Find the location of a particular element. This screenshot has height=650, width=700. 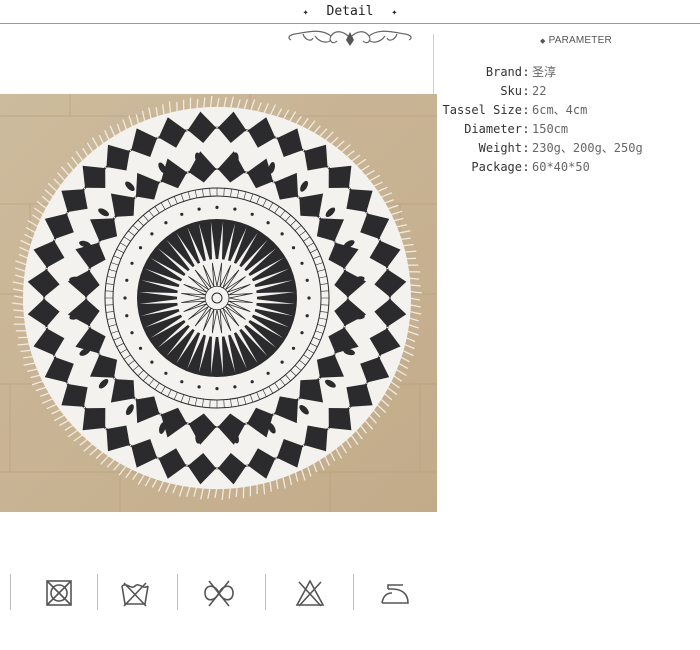

param-value: 150cm is located at coordinates (550, 128).